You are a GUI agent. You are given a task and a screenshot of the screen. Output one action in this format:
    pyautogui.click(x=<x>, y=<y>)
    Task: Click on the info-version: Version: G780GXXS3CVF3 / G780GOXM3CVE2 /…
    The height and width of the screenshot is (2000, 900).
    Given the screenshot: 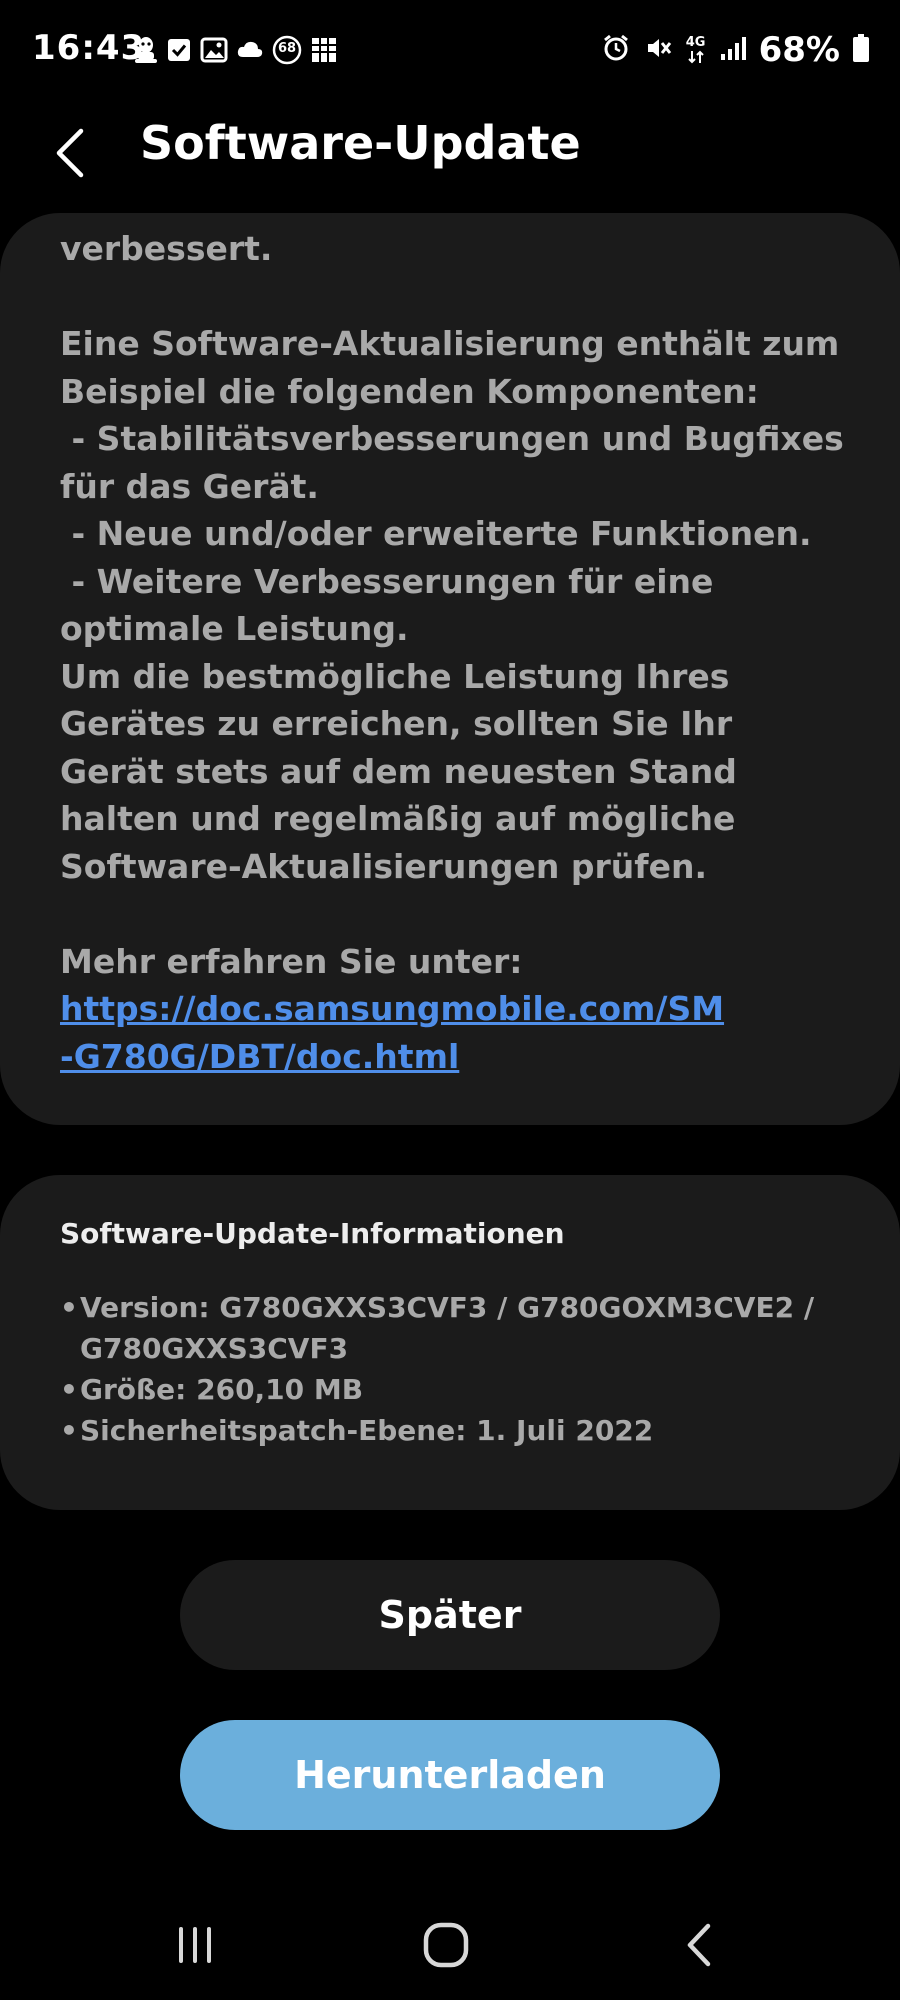 What is the action you would take?
    pyautogui.click(x=455, y=1328)
    